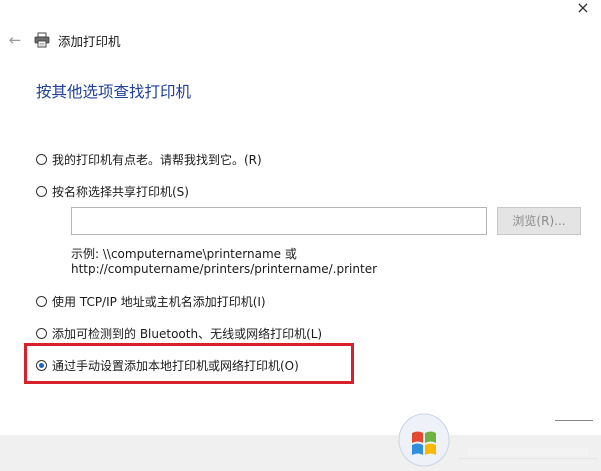 The width and height of the screenshot is (601, 471). Describe the element at coordinates (279, 221) in the screenshot. I see `shared-printer-name-input` at that location.